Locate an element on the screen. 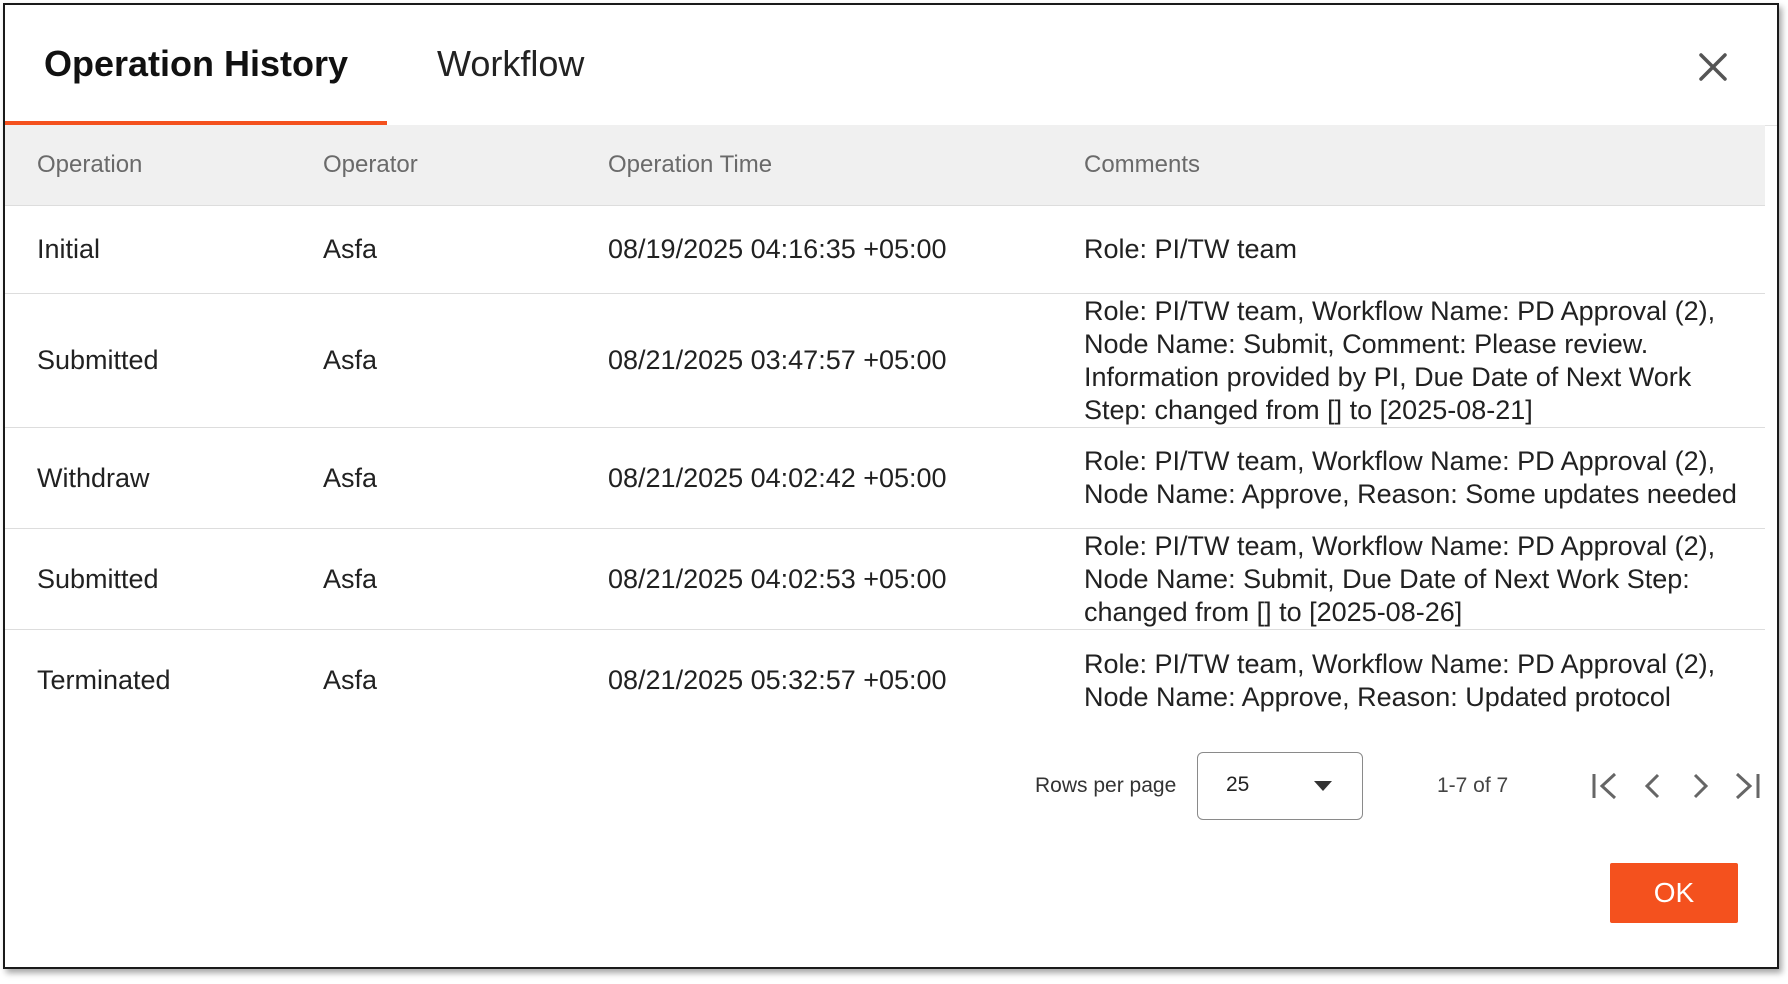  rows-per-page-value: 25 is located at coordinates (1238, 784).